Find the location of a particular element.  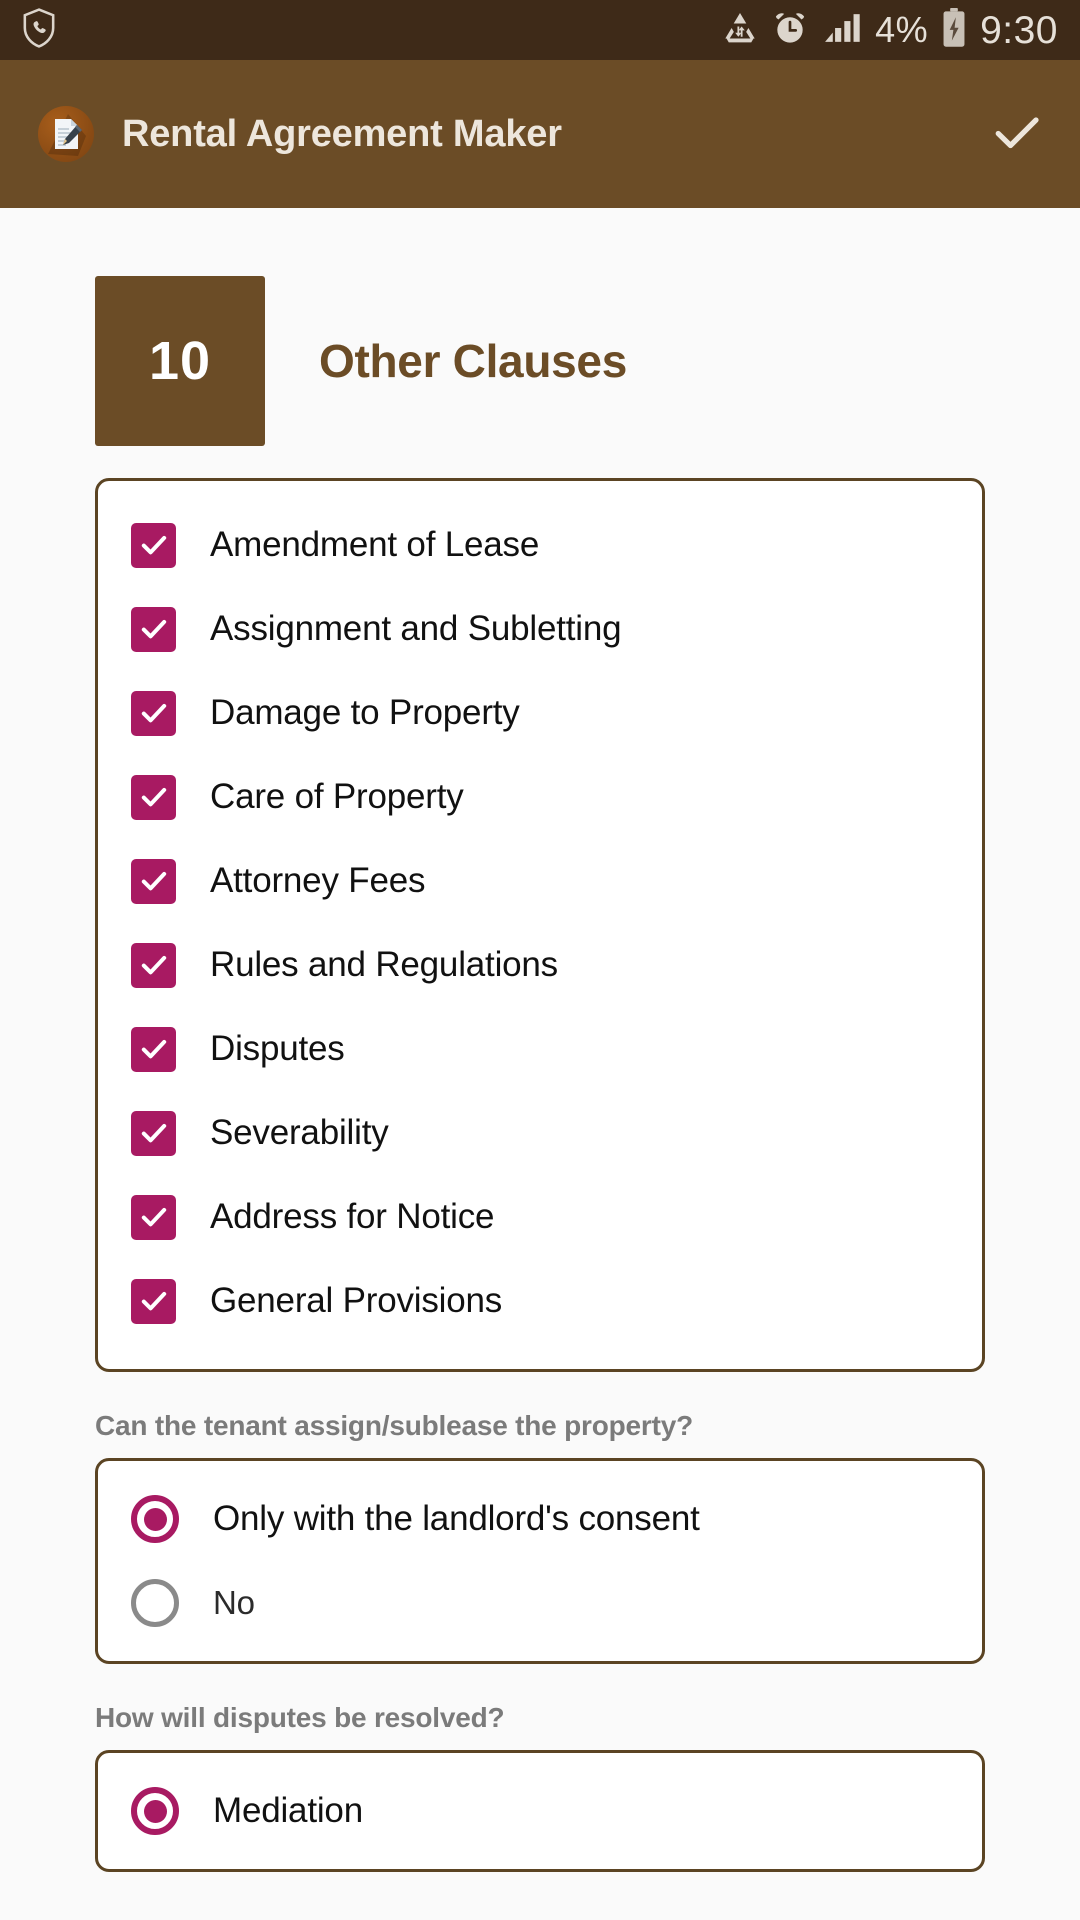

disputes-options-card: Mediation is located at coordinates (540, 1811).